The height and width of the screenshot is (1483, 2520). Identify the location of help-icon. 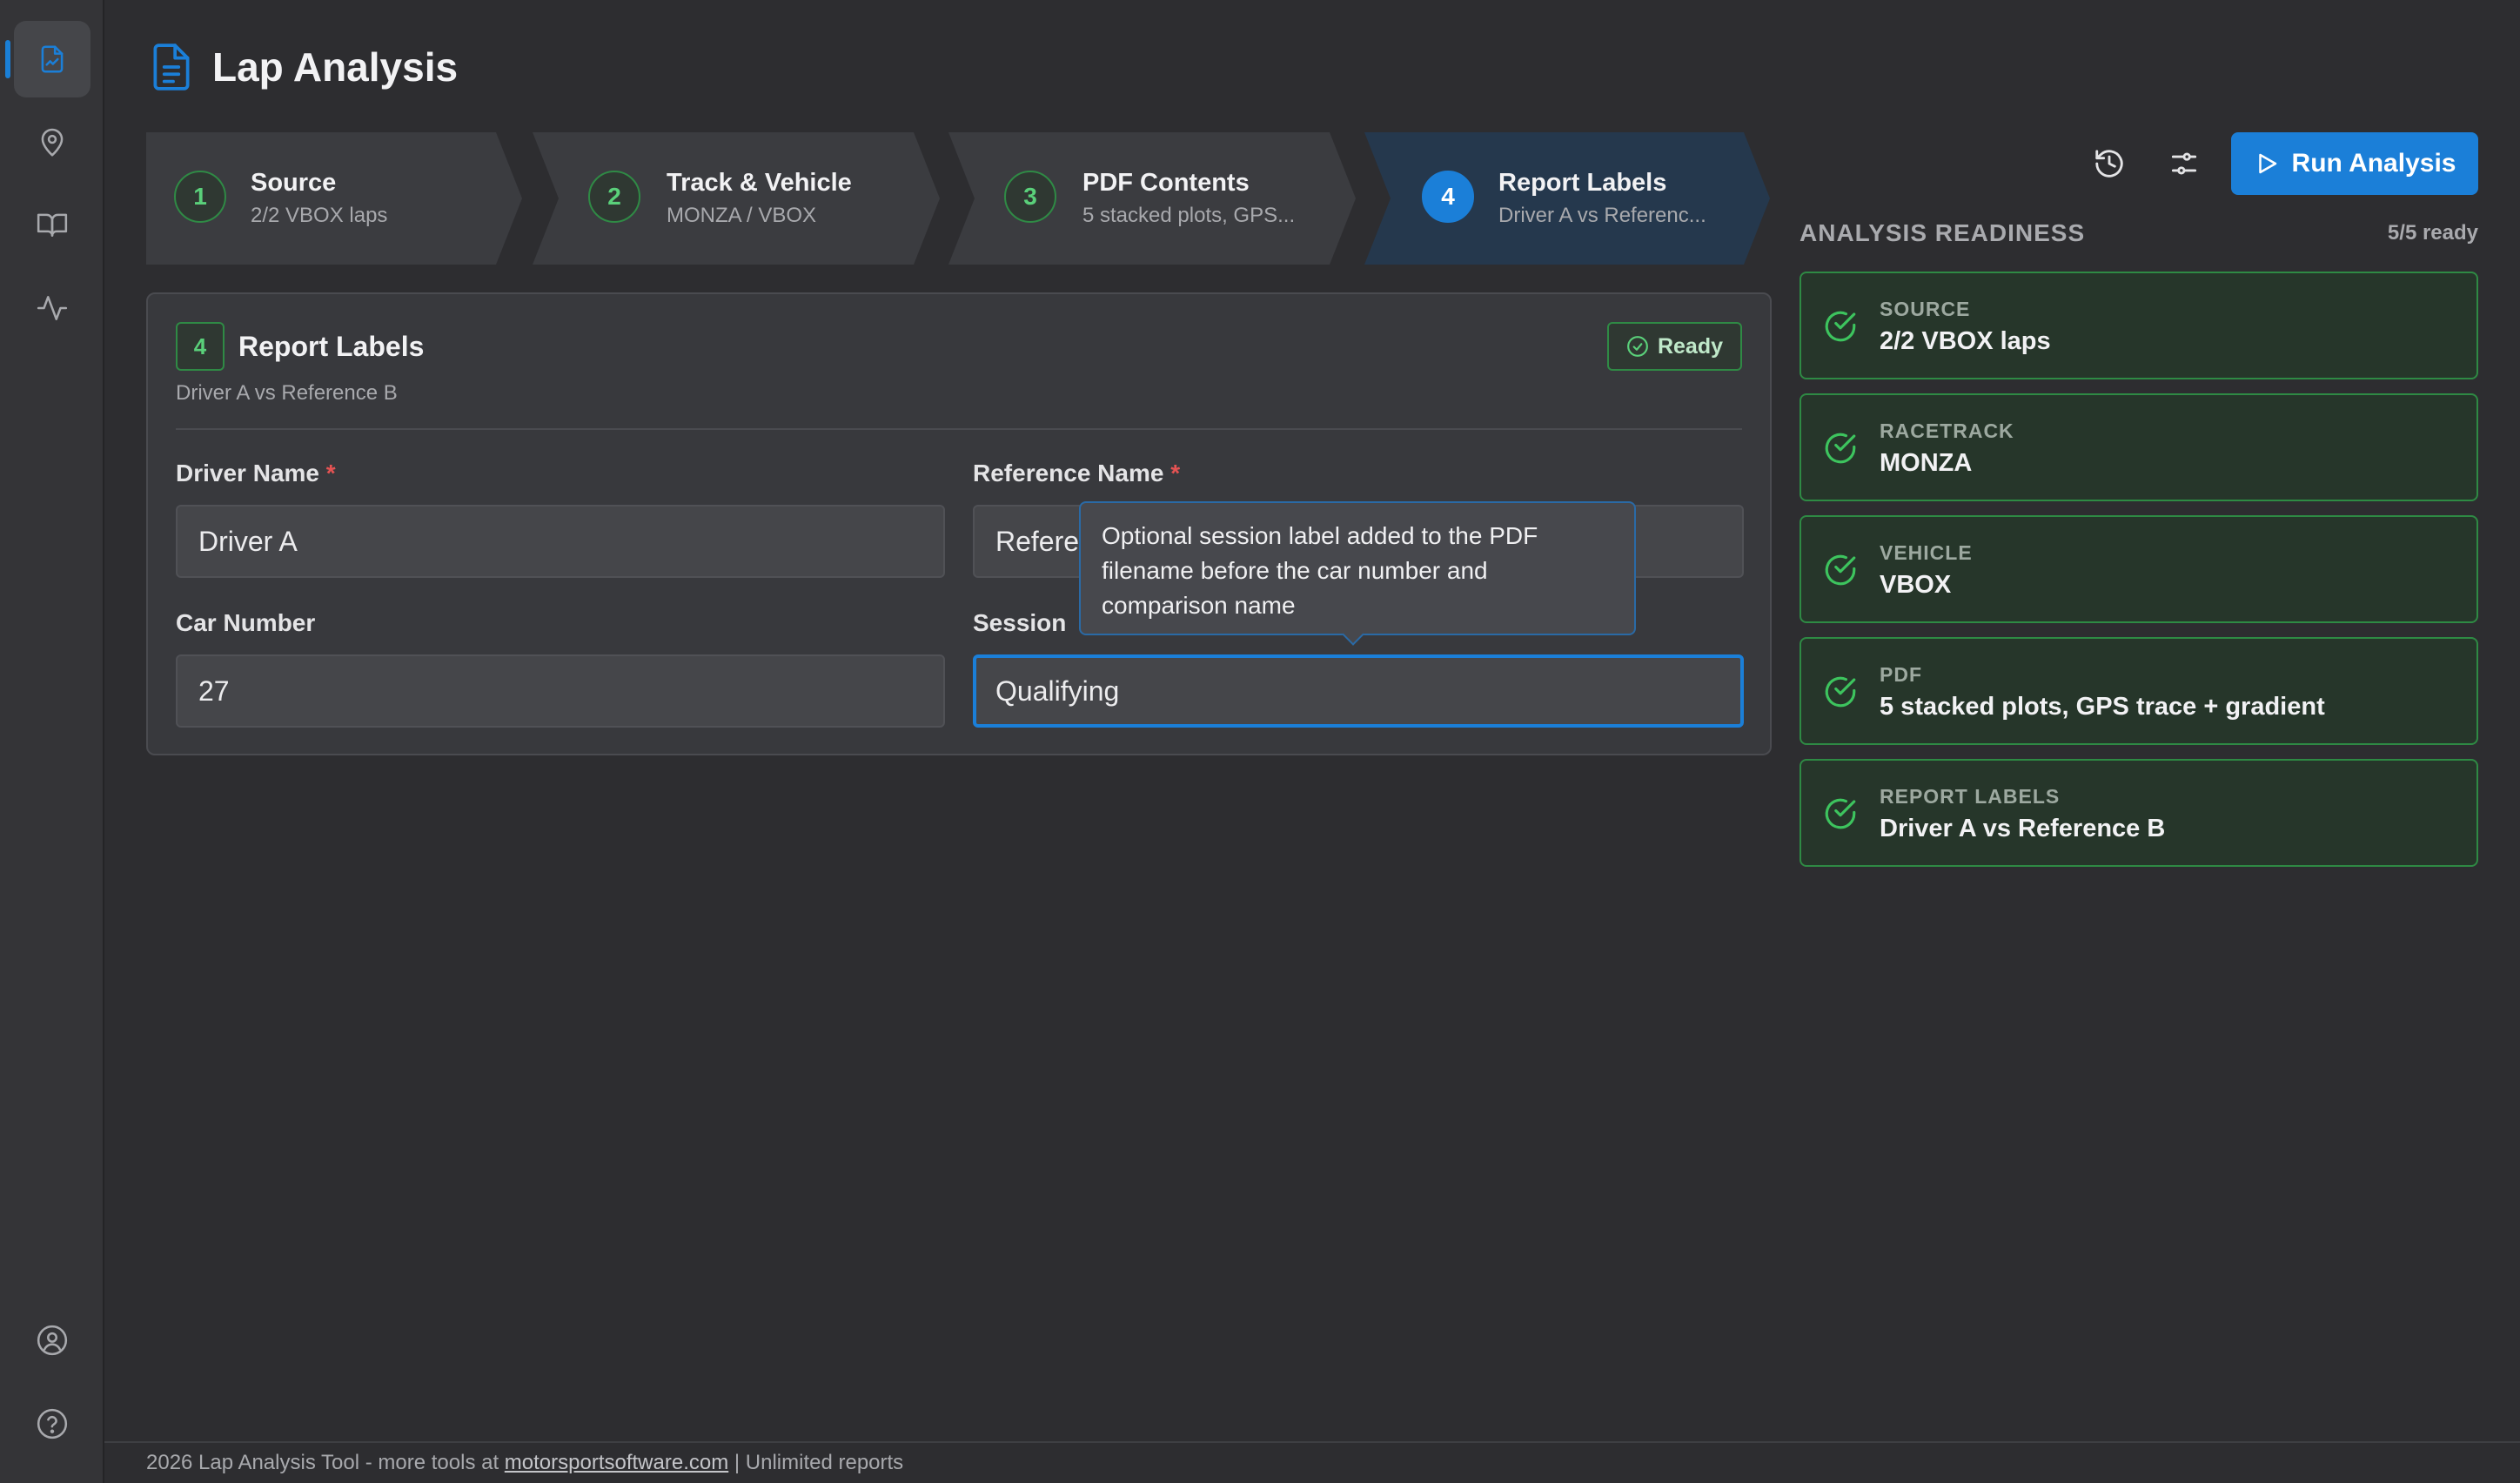
(52, 1423).